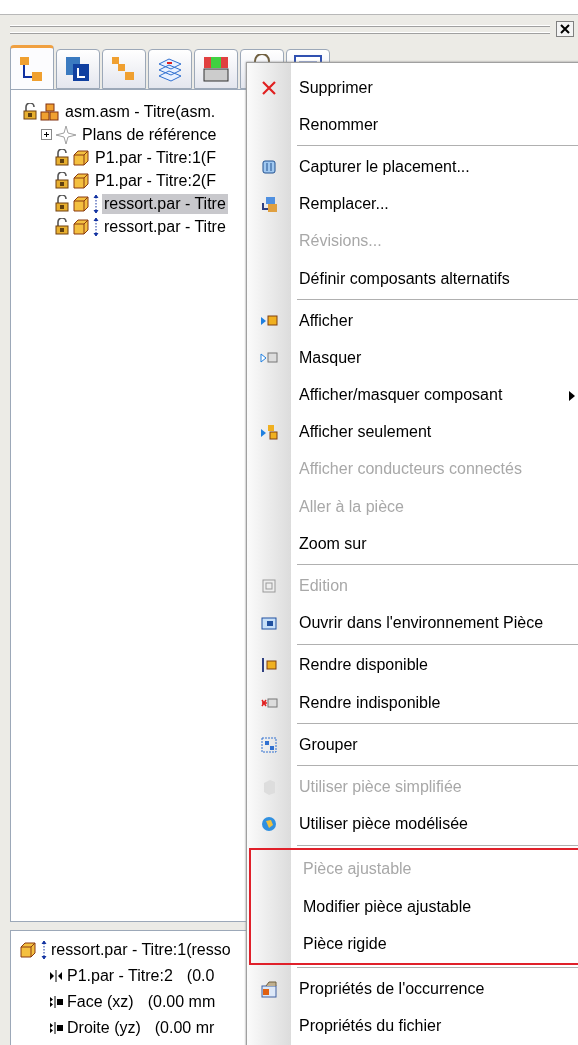 This screenshot has height=1045, width=578. What do you see at coordinates (412, 432) in the screenshot?
I see `menu-item: Afficher seulement` at bounding box center [412, 432].